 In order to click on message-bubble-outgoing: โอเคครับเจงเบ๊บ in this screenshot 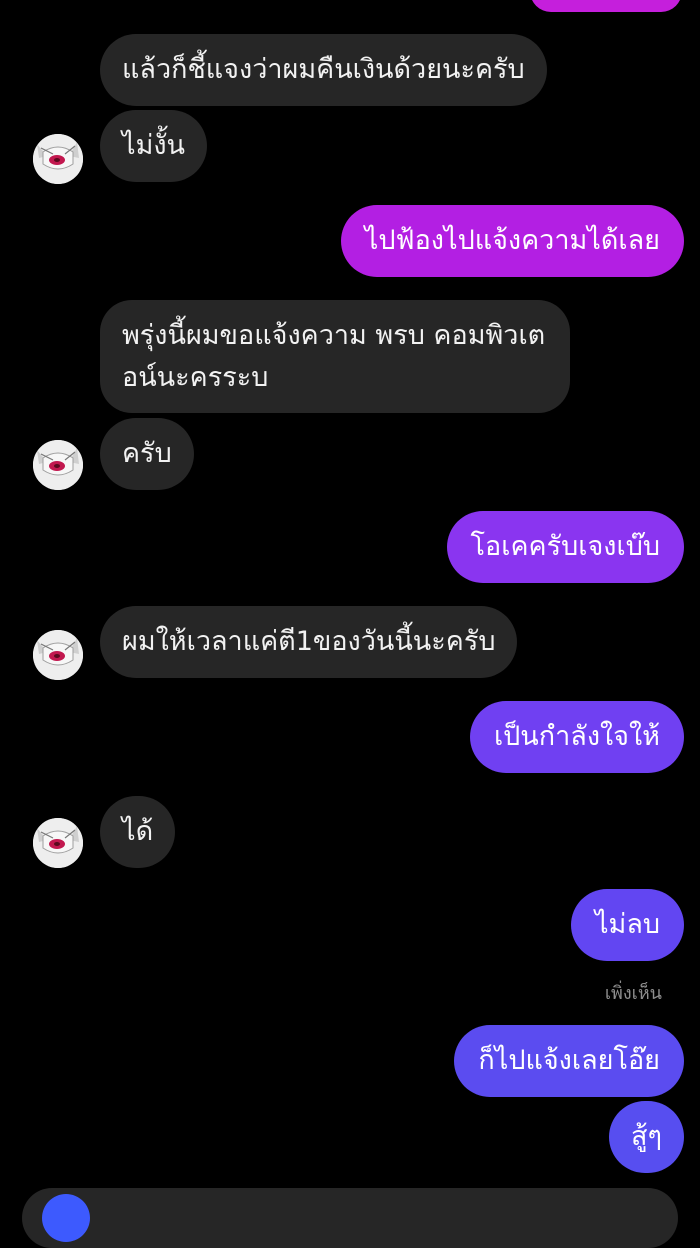, I will do `click(565, 547)`.